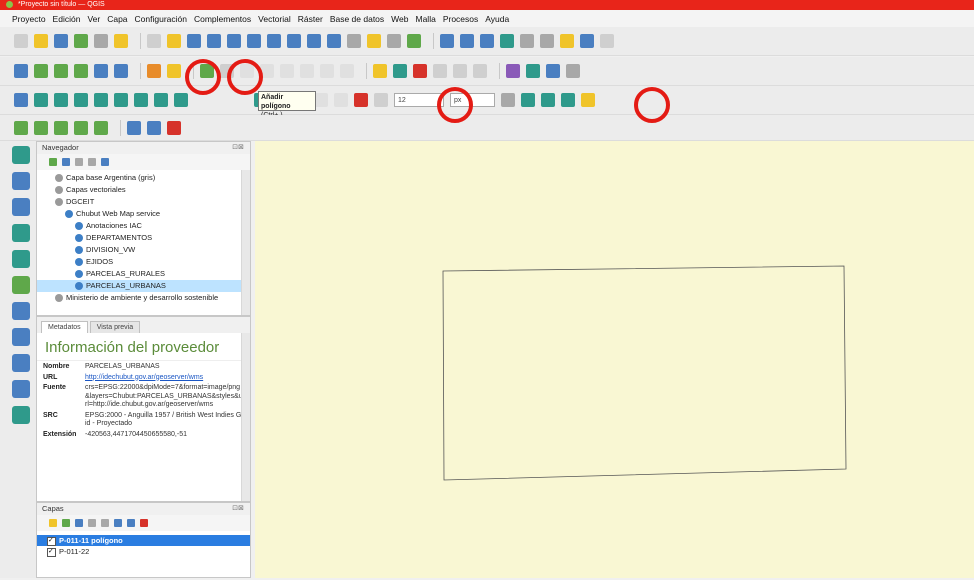 The width and height of the screenshot is (974, 580). I want to click on label-tool-icon, so click(380, 71).